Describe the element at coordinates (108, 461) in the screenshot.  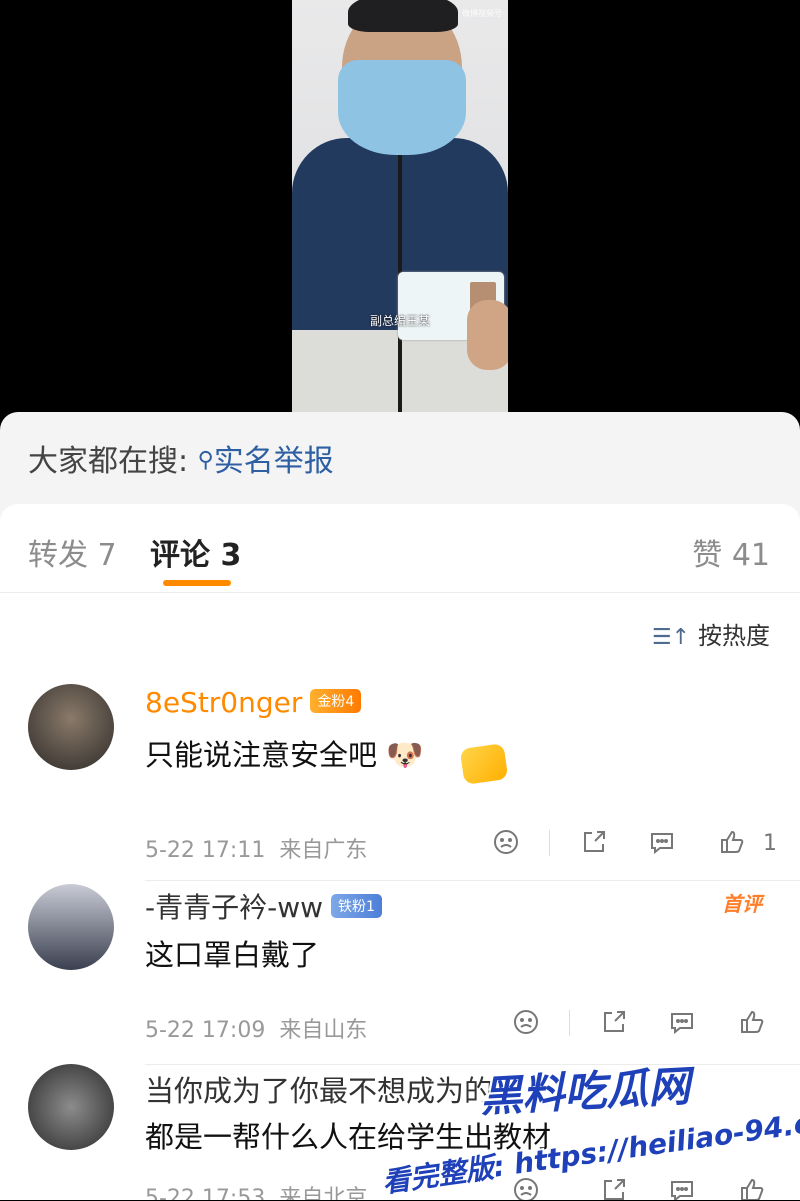
I see `trending-prefix: 大家都在搜:` at that location.